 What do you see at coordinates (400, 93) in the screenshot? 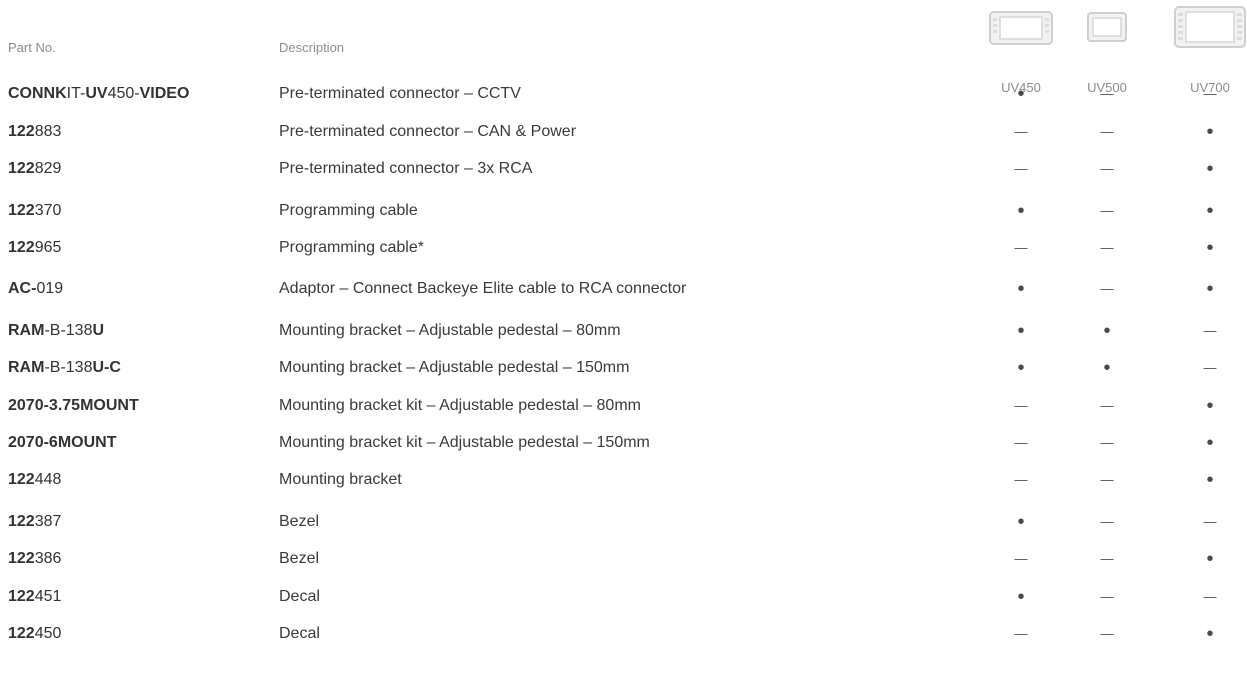
I see `part-description: Pre-terminated connector – CCTV` at bounding box center [400, 93].